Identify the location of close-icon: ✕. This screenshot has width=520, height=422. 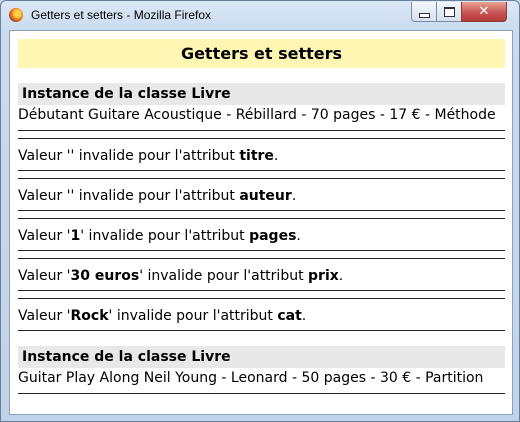
(484, 11).